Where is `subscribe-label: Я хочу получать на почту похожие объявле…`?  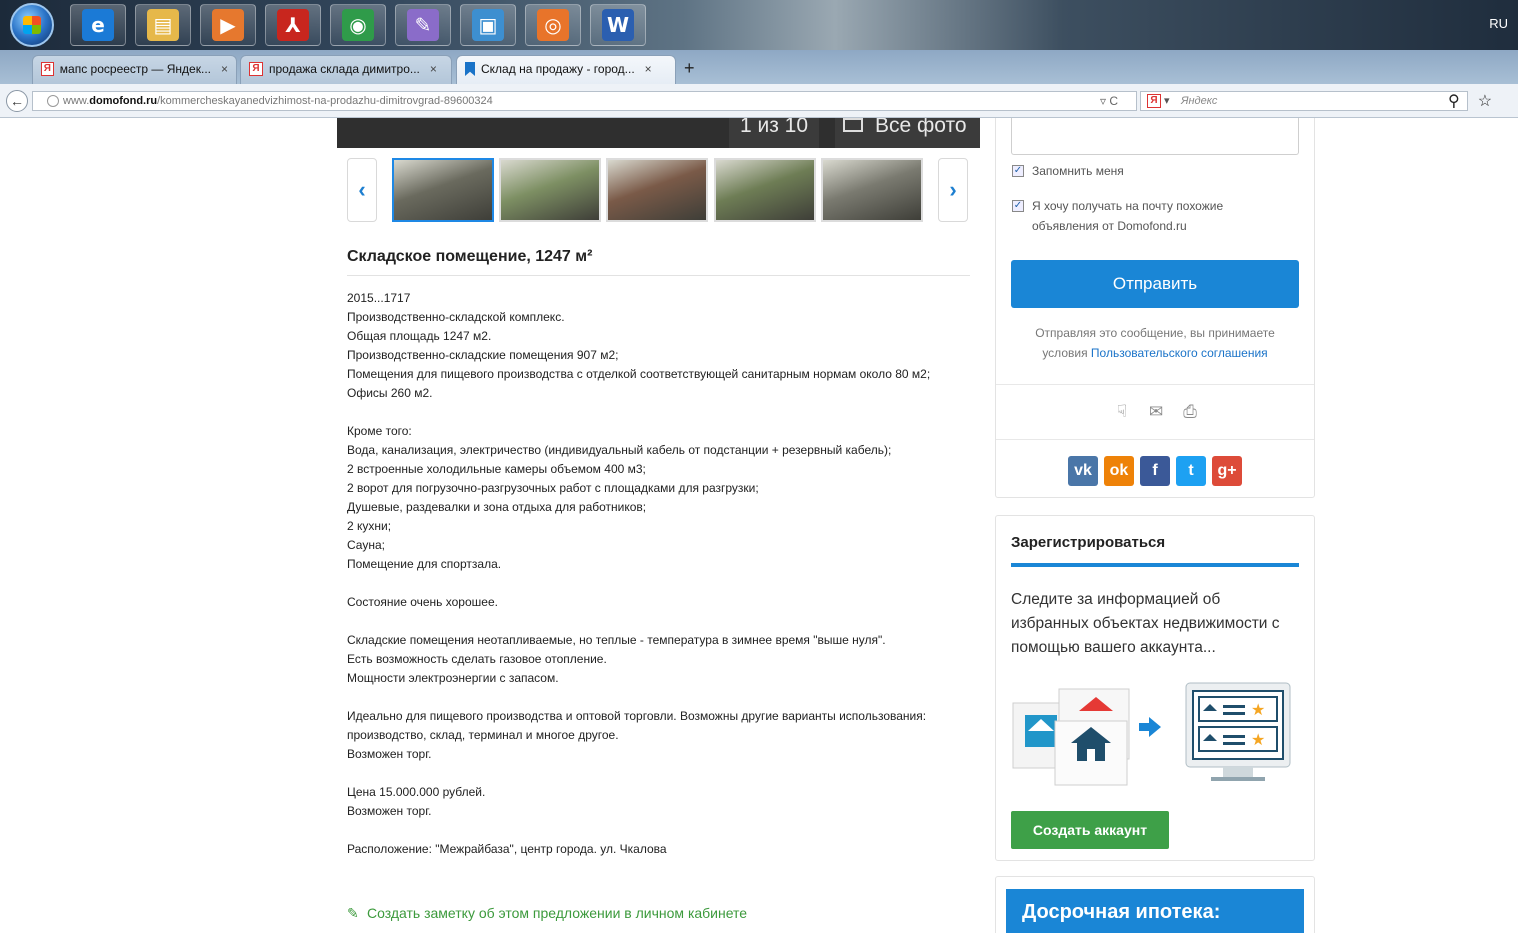 subscribe-label: Я хочу получать на почту похожие объявле… is located at coordinates (1128, 216).